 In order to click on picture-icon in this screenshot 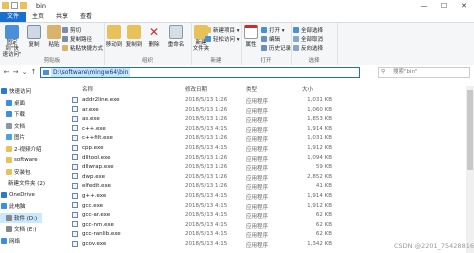, I will do `click(9, 137)`.